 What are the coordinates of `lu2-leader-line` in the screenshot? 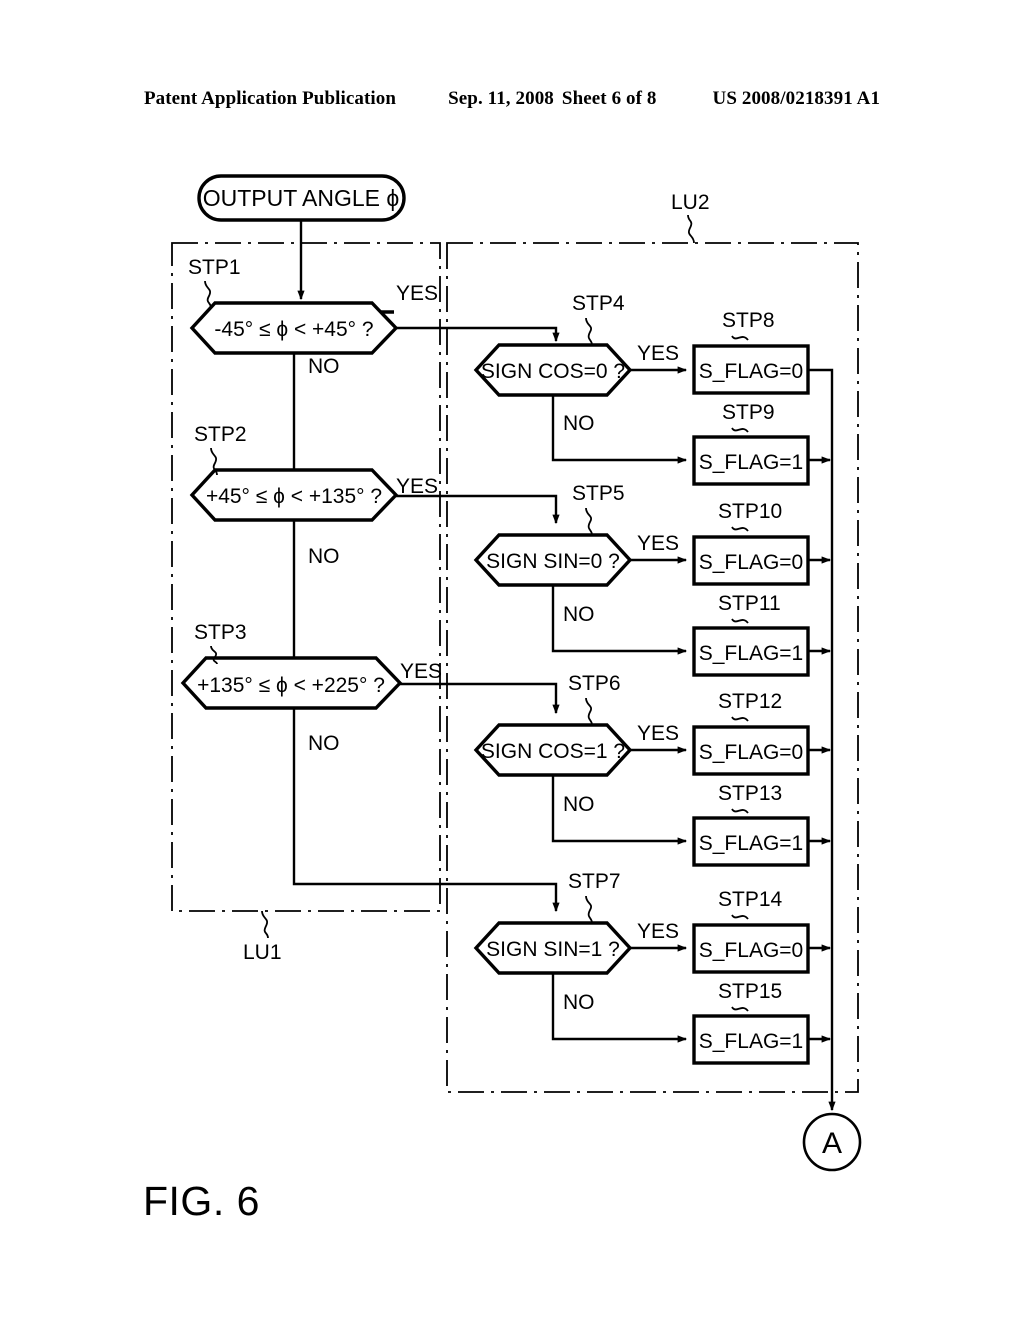 It's located at (691, 229).